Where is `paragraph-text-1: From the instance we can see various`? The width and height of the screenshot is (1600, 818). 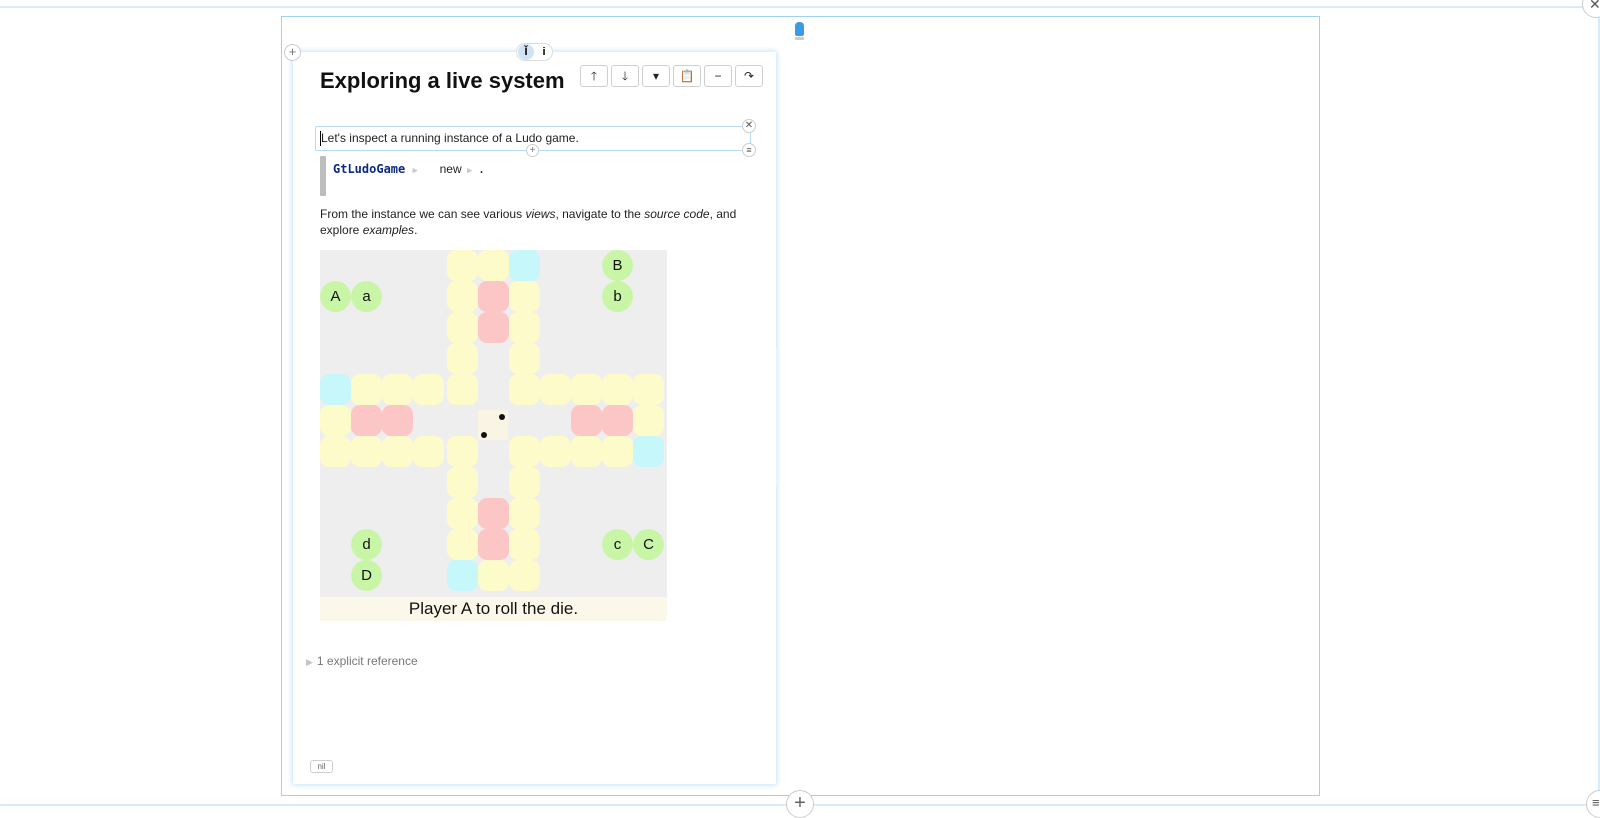
paragraph-text-1: From the instance we can see various is located at coordinates (423, 214).